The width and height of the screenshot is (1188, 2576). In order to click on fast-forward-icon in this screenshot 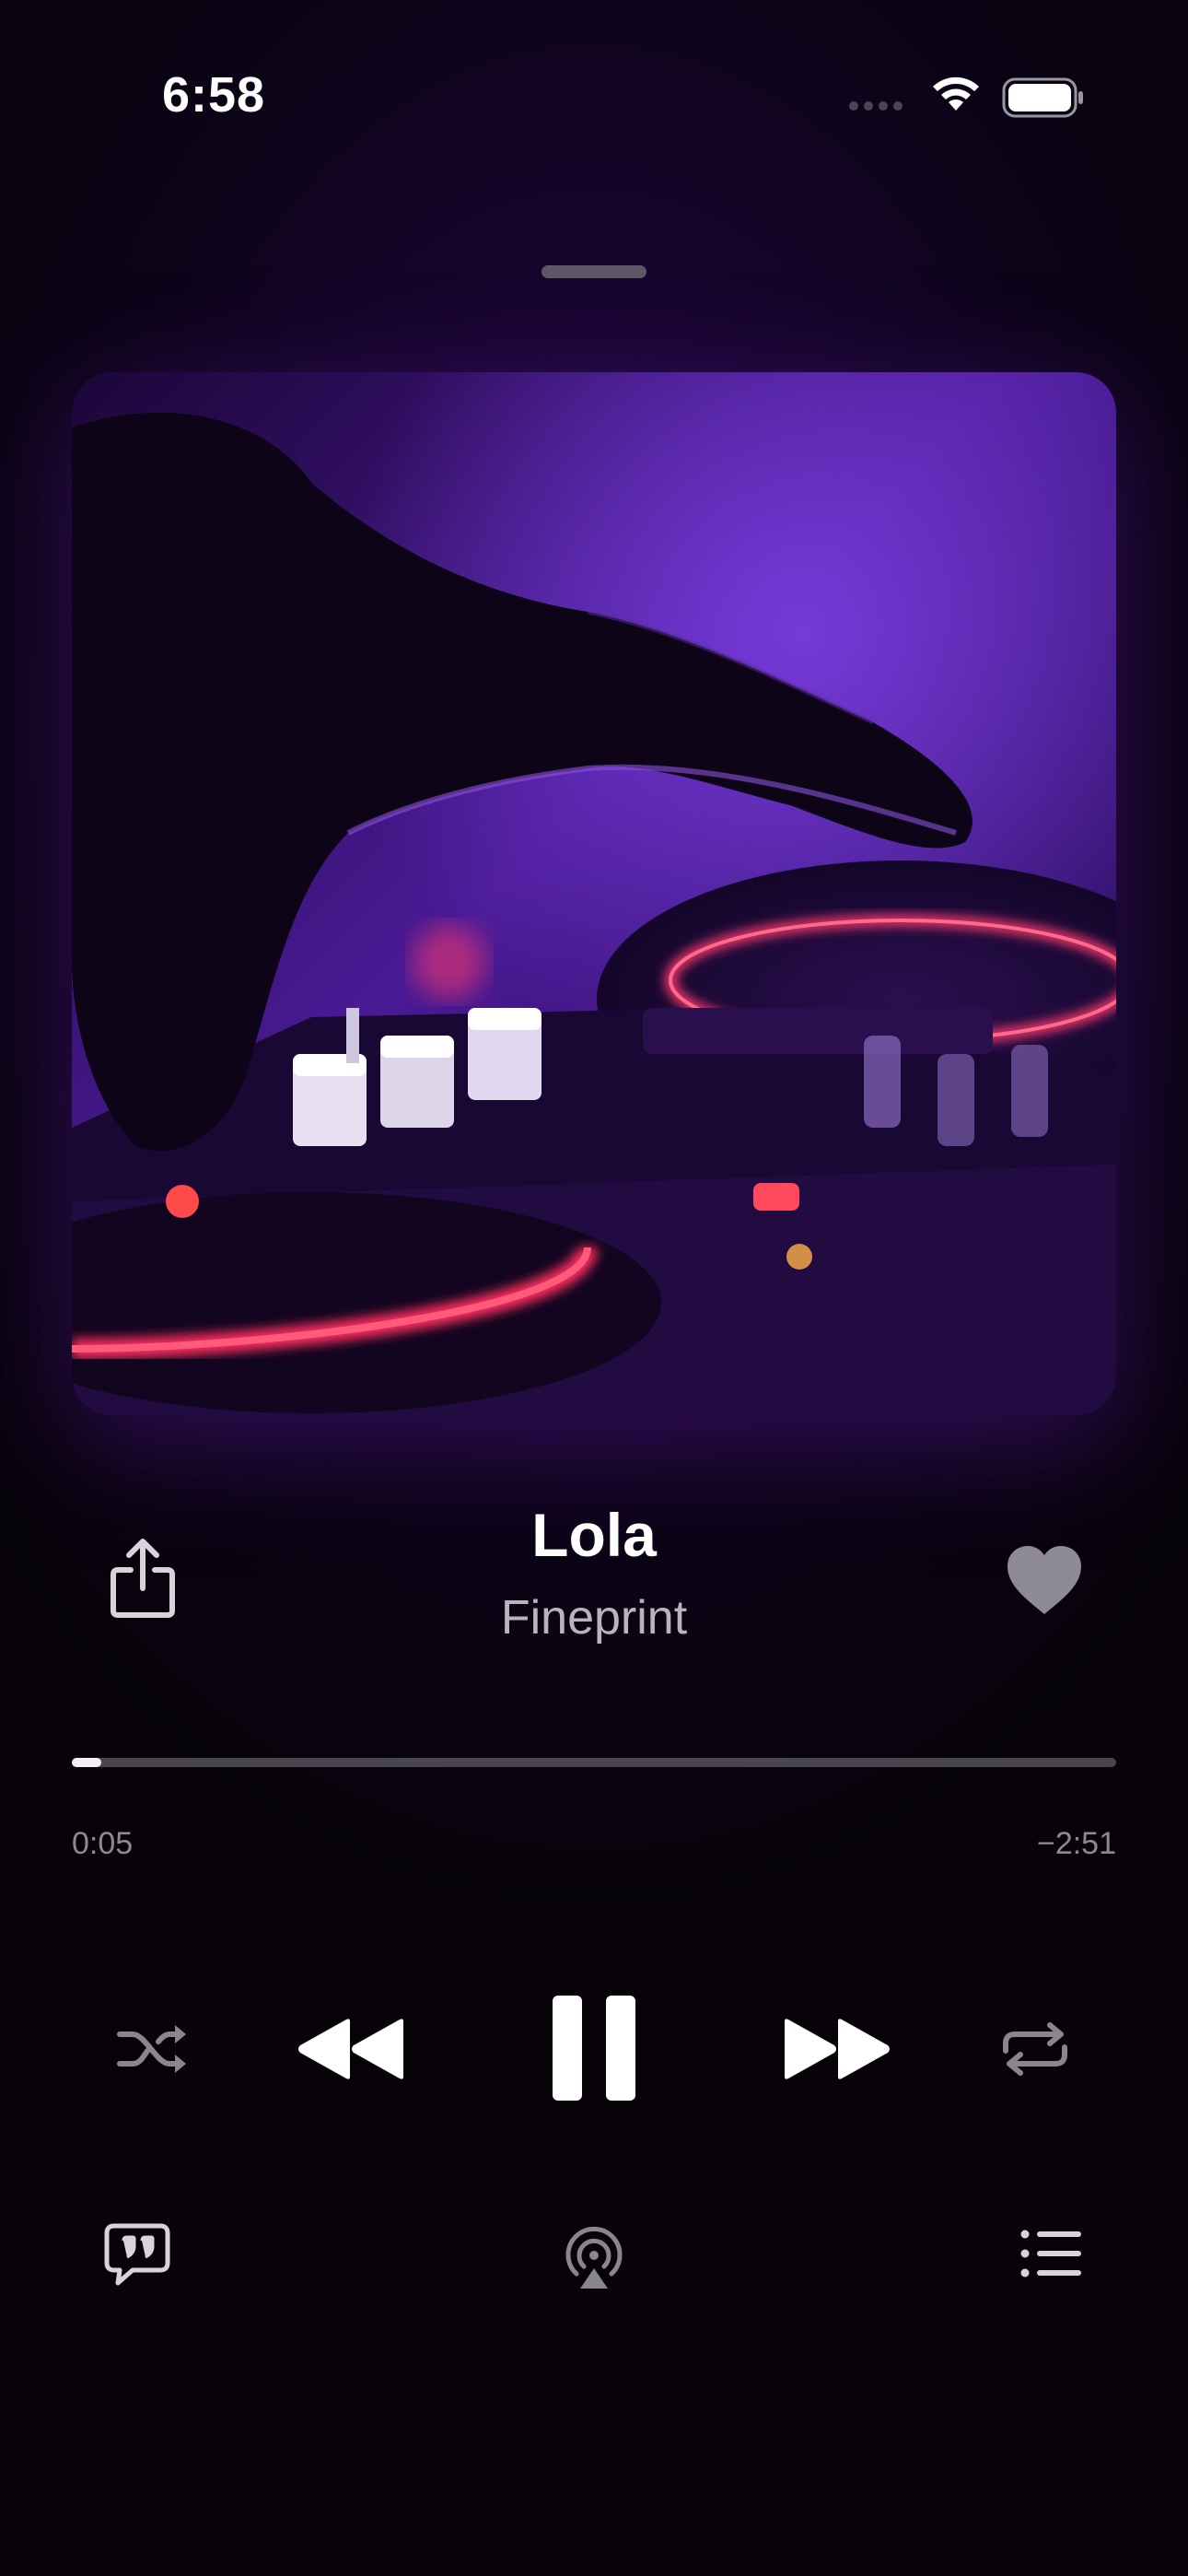, I will do `click(838, 2049)`.